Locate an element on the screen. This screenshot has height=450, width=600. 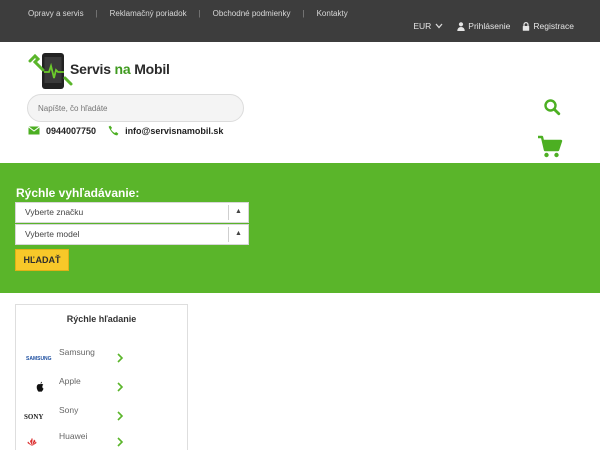
phone-number: 0944007750 is located at coordinates (71, 130).